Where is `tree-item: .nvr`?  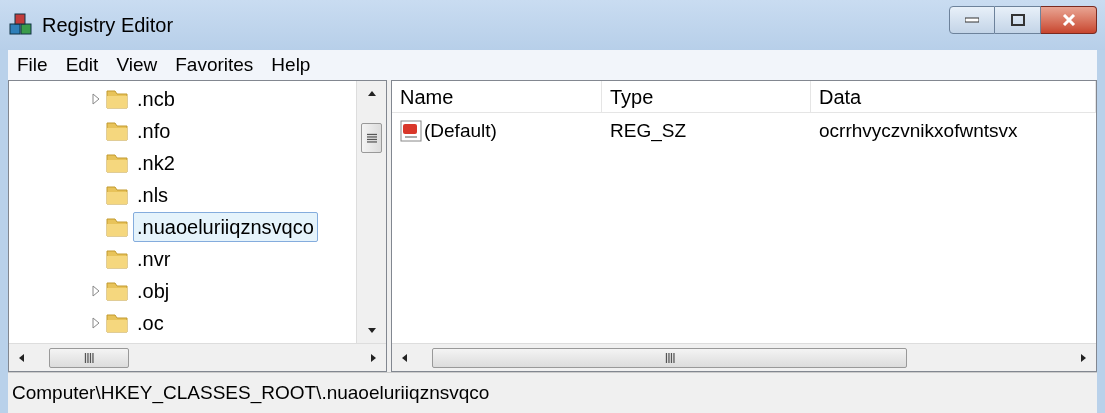 tree-item: .nvr is located at coordinates (154, 259).